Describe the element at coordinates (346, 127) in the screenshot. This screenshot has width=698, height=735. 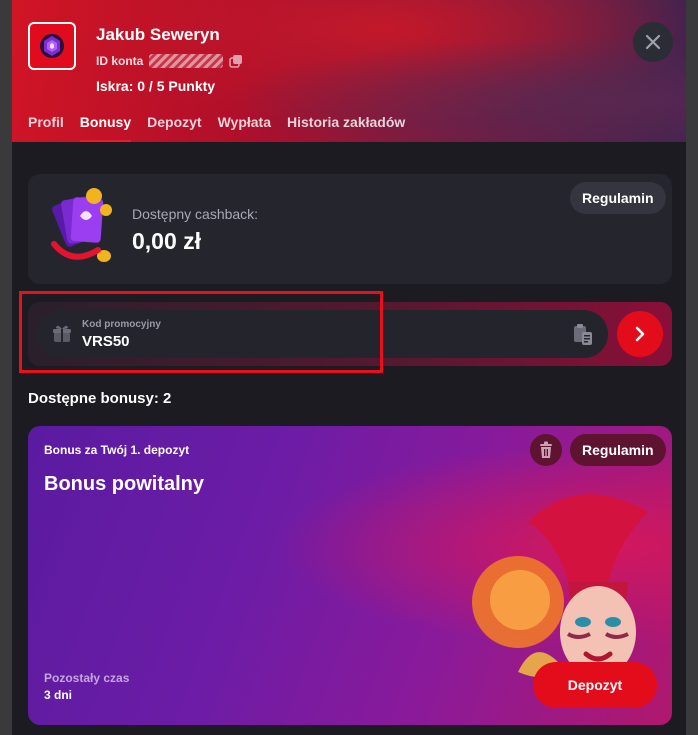
I see `tab-historia-zakladow: Historia zakładów` at that location.